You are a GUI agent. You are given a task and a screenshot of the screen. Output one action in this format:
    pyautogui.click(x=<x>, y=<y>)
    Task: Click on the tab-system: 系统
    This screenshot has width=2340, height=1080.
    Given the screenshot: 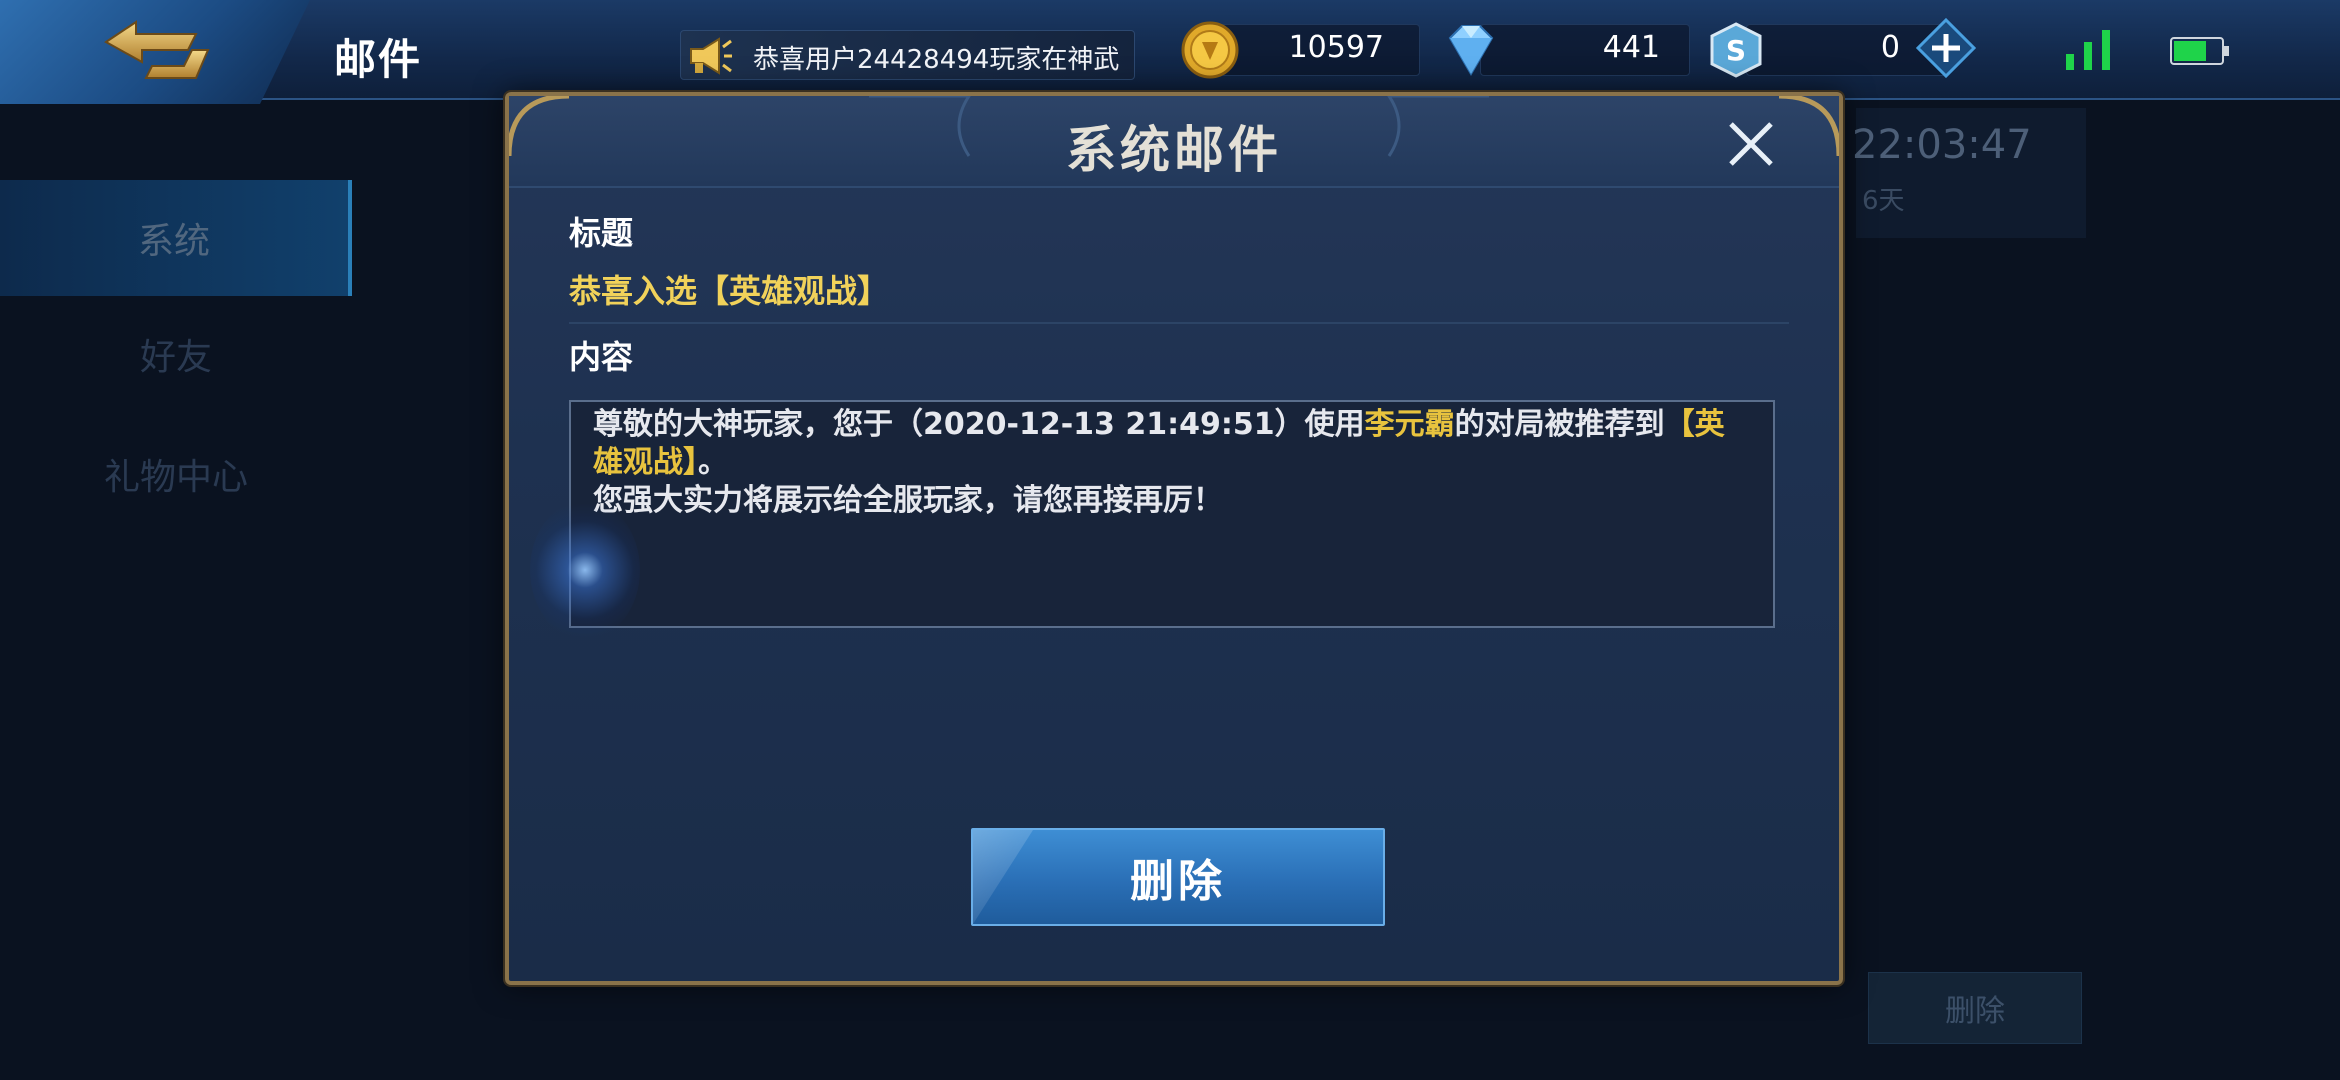 What is the action you would take?
    pyautogui.click(x=176, y=238)
    